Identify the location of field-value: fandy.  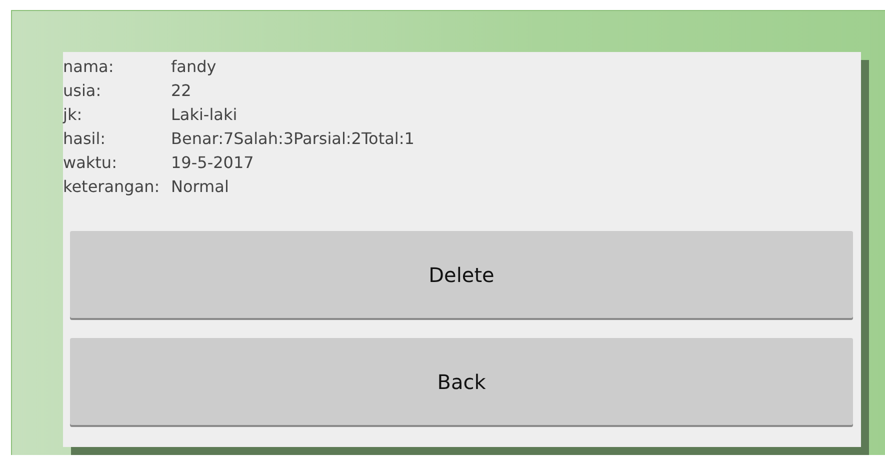
(194, 67).